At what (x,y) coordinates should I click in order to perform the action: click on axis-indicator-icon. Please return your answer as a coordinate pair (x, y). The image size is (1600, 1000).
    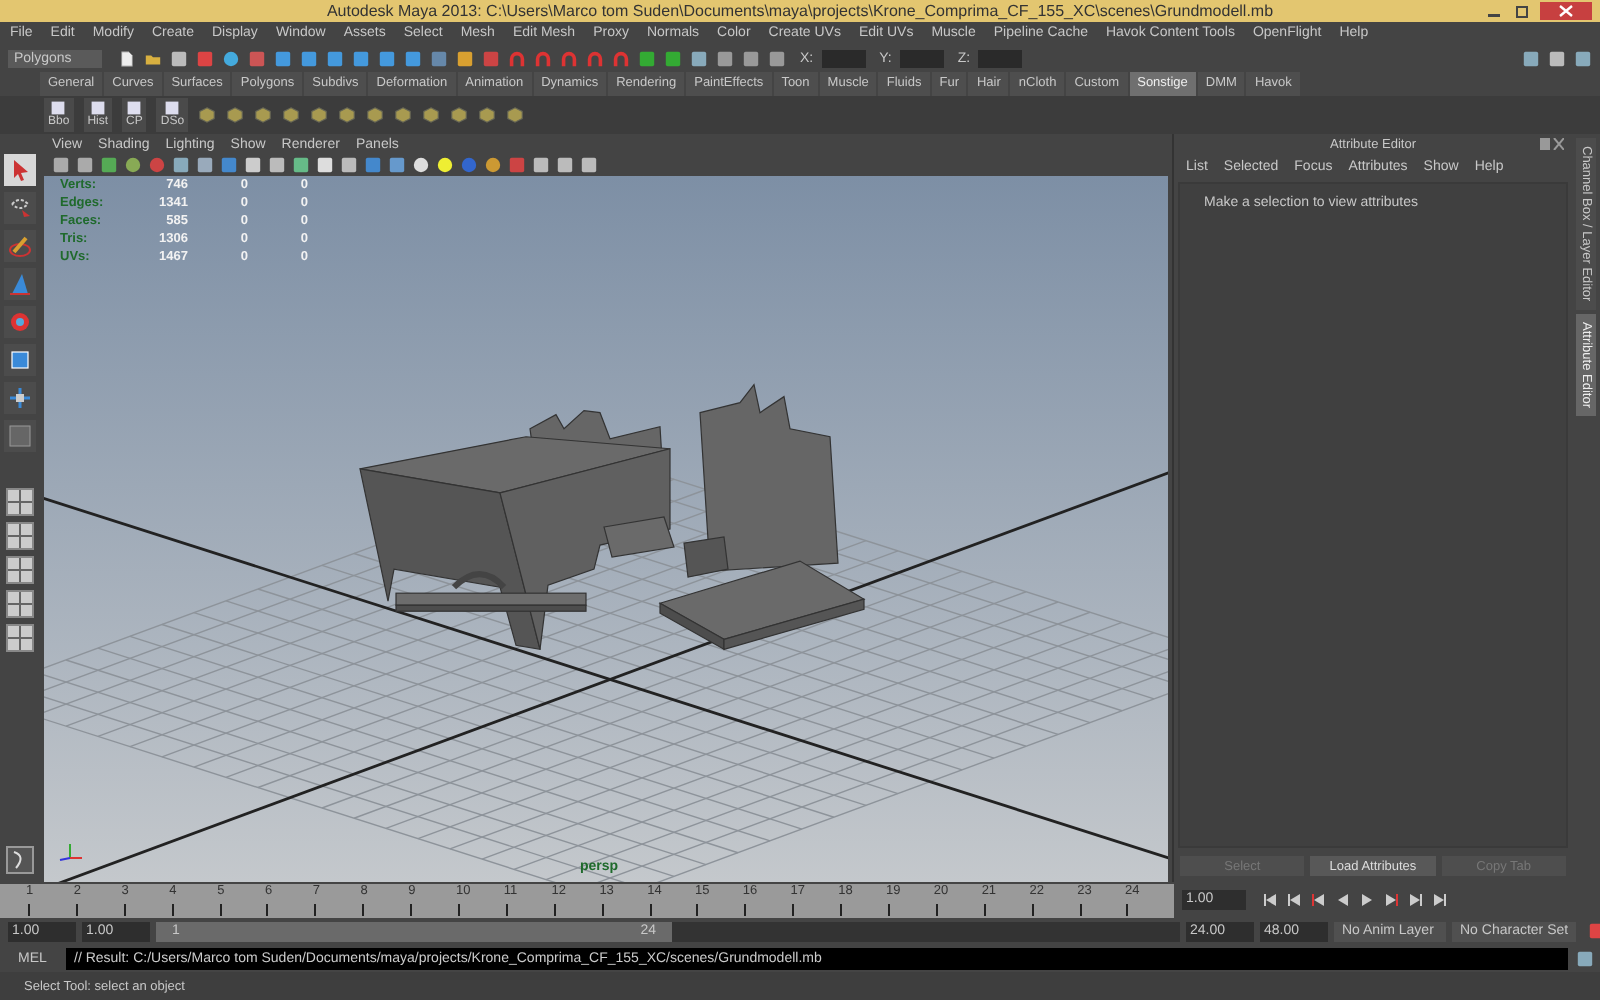
    Looking at the image, I should click on (70, 852).